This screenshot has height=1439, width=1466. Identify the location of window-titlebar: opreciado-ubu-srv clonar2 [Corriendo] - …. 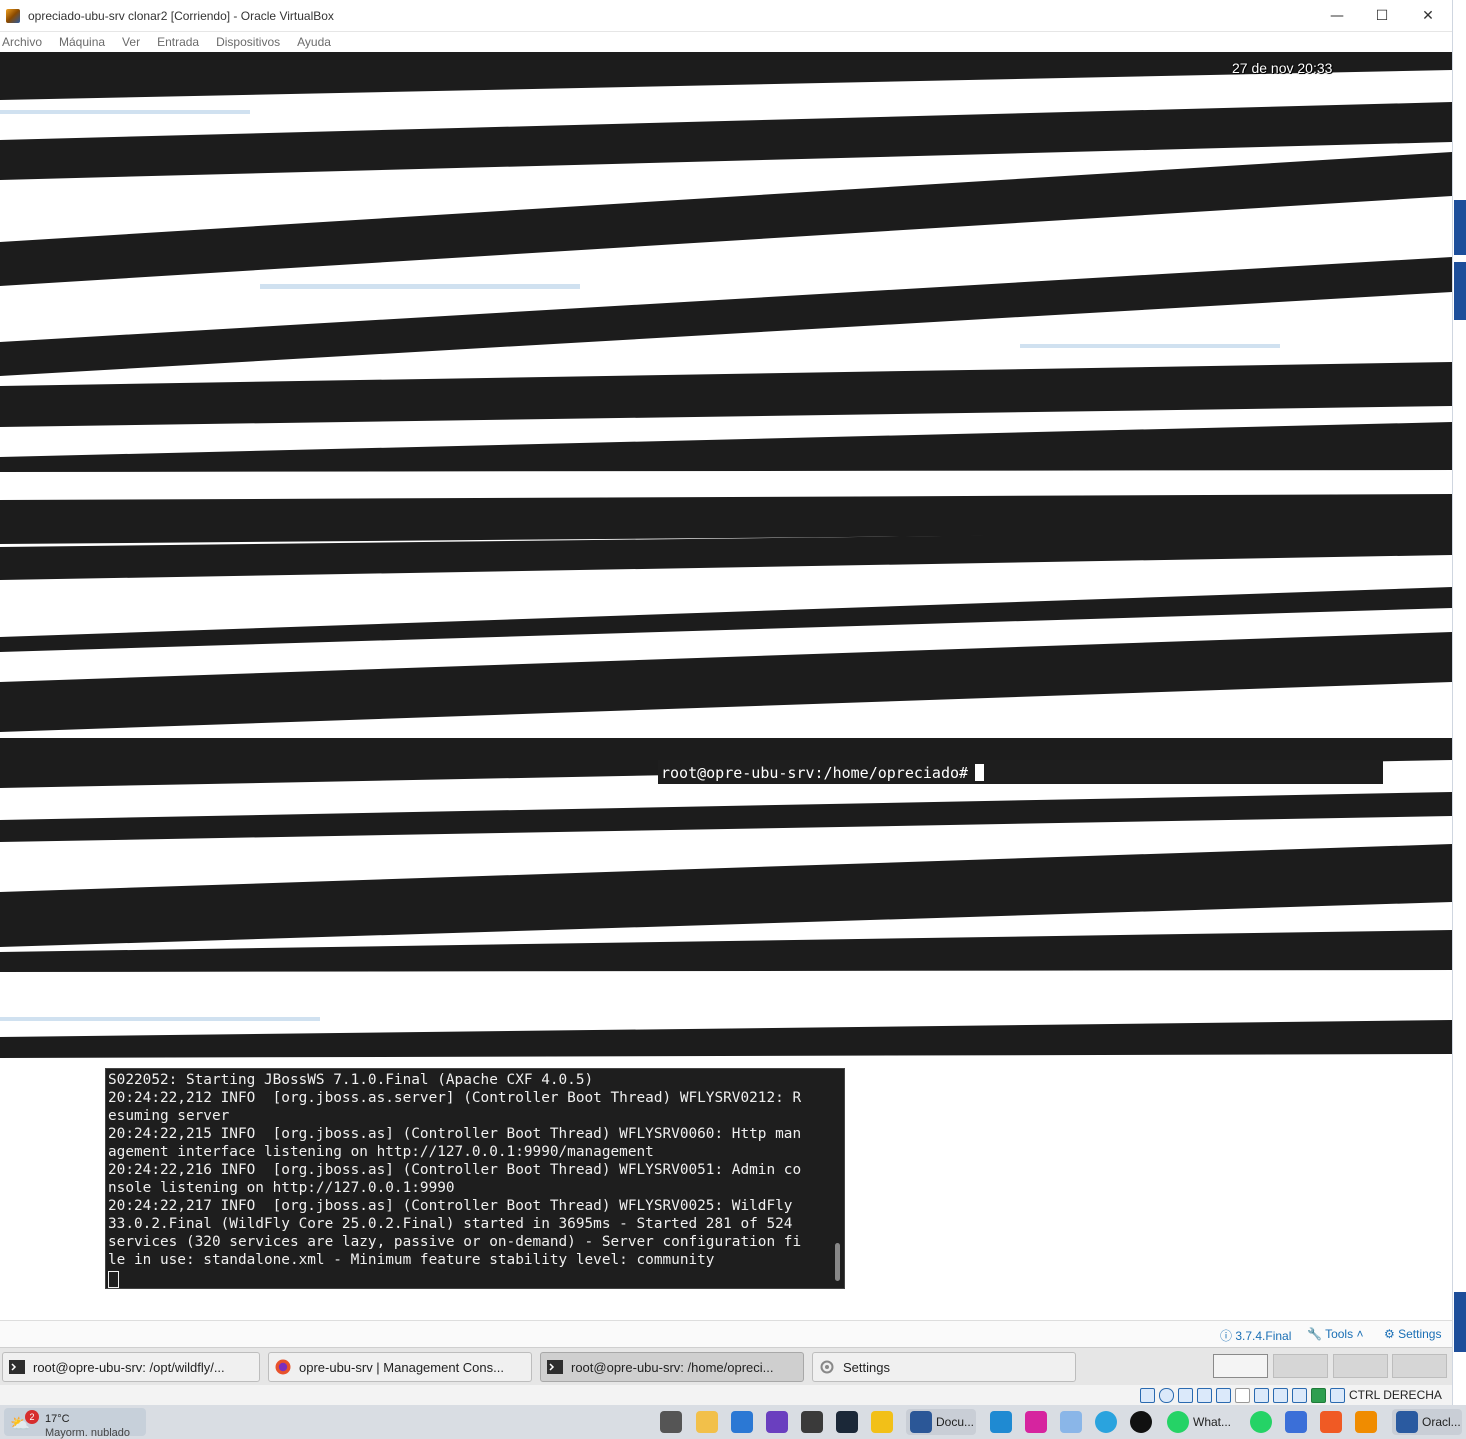
(726, 16).